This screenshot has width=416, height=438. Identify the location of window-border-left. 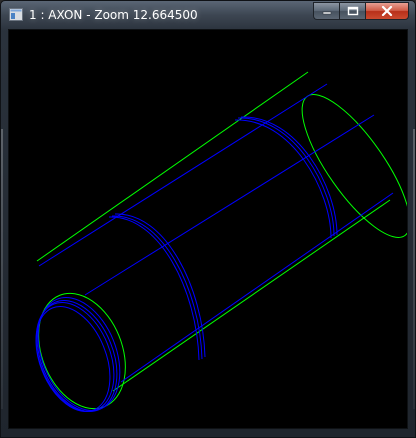
(2, 269).